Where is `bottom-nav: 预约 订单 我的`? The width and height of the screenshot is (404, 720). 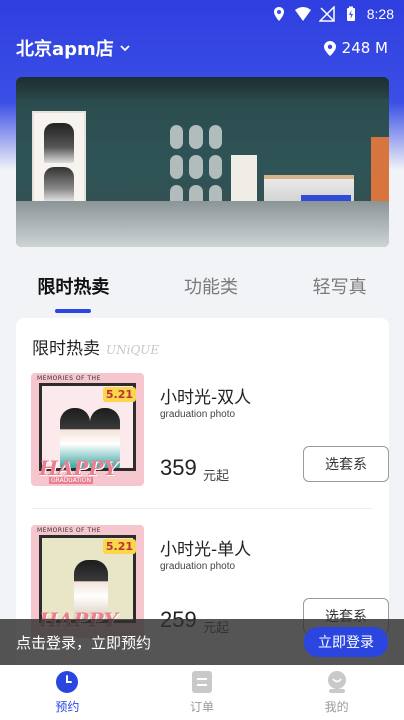 bottom-nav: 预约 订单 我的 is located at coordinates (202, 692).